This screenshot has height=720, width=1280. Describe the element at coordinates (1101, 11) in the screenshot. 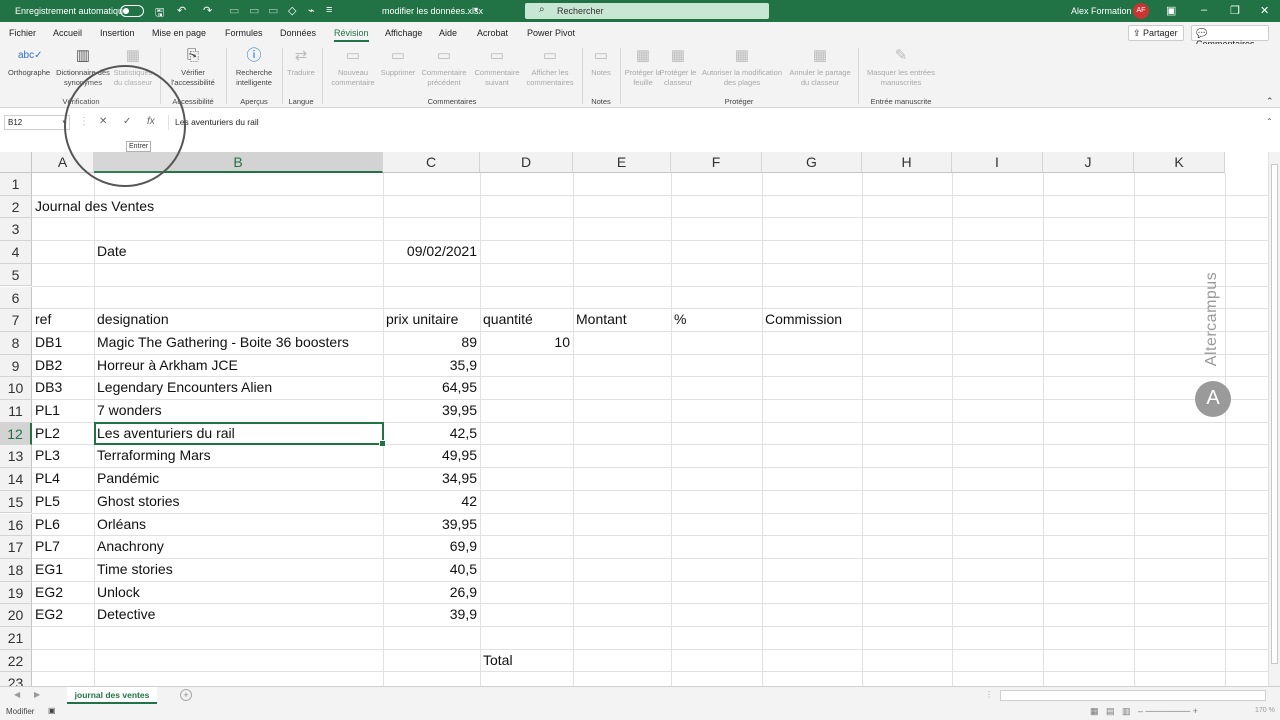

I see `user-name: Alex Formation` at that location.